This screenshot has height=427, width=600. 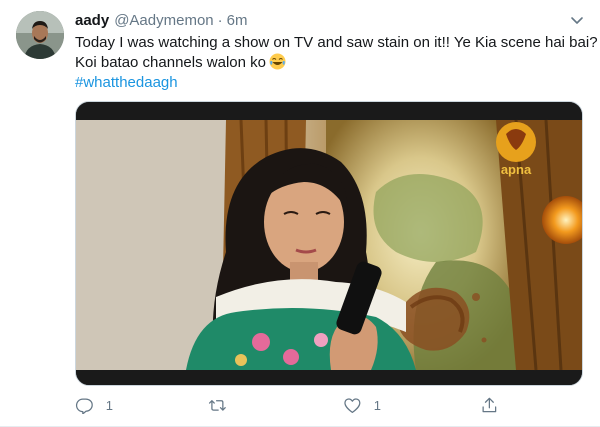 I want to click on tweet-actions: 1 1, so click(x=295, y=405).